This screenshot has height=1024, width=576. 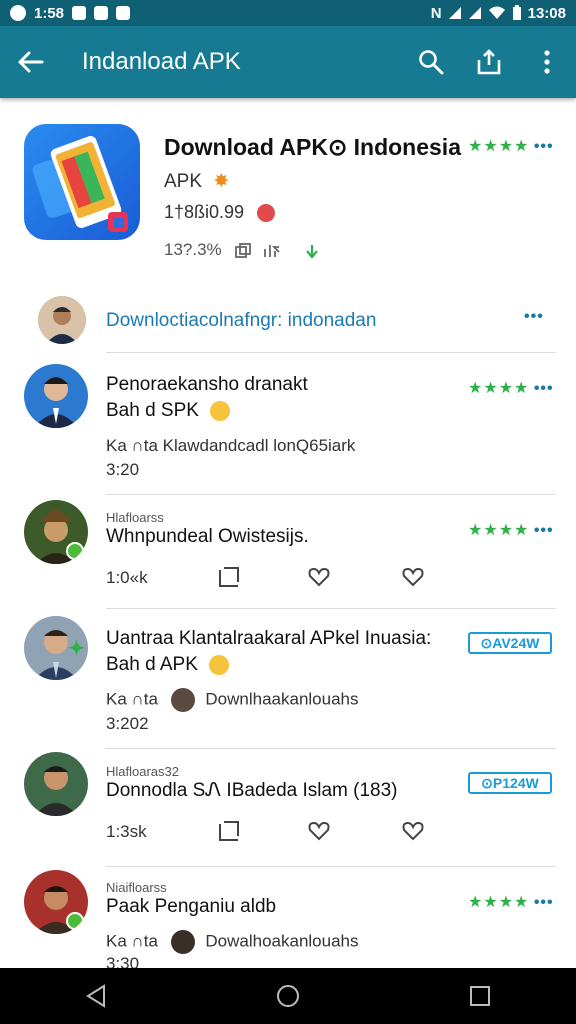 I want to click on home-circle-icon, so click(x=288, y=996).